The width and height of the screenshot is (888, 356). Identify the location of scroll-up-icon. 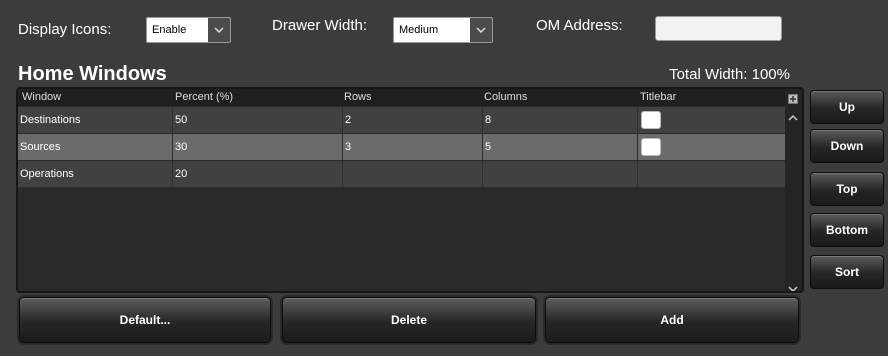
(793, 117).